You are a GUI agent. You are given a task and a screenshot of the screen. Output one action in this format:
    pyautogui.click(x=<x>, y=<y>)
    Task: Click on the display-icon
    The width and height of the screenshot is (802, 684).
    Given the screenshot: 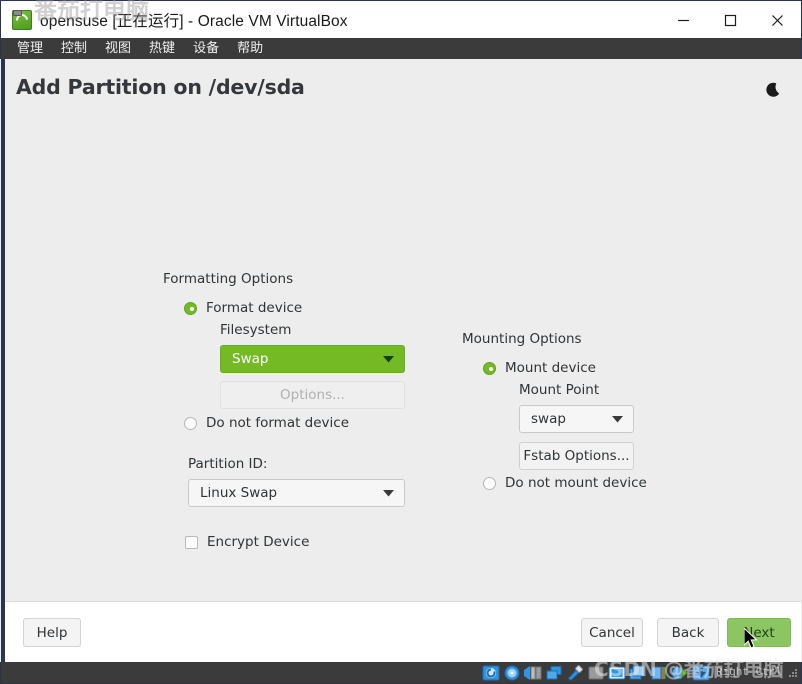 What is the action you would take?
    pyautogui.click(x=617, y=673)
    